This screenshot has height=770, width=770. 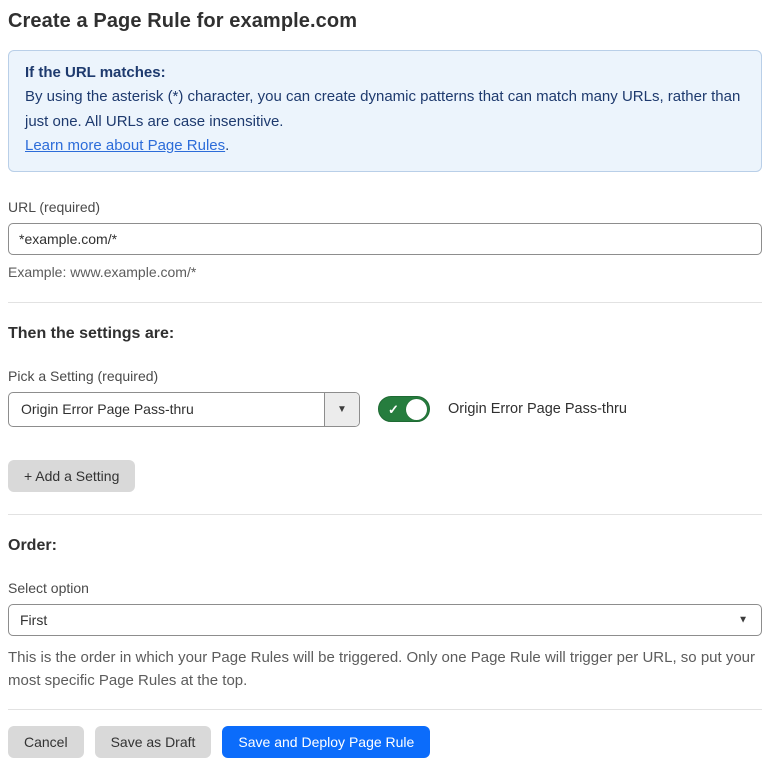 I want to click on pick-setting-select: Origin Error Page Pass-thru ▼, so click(x=184, y=409).